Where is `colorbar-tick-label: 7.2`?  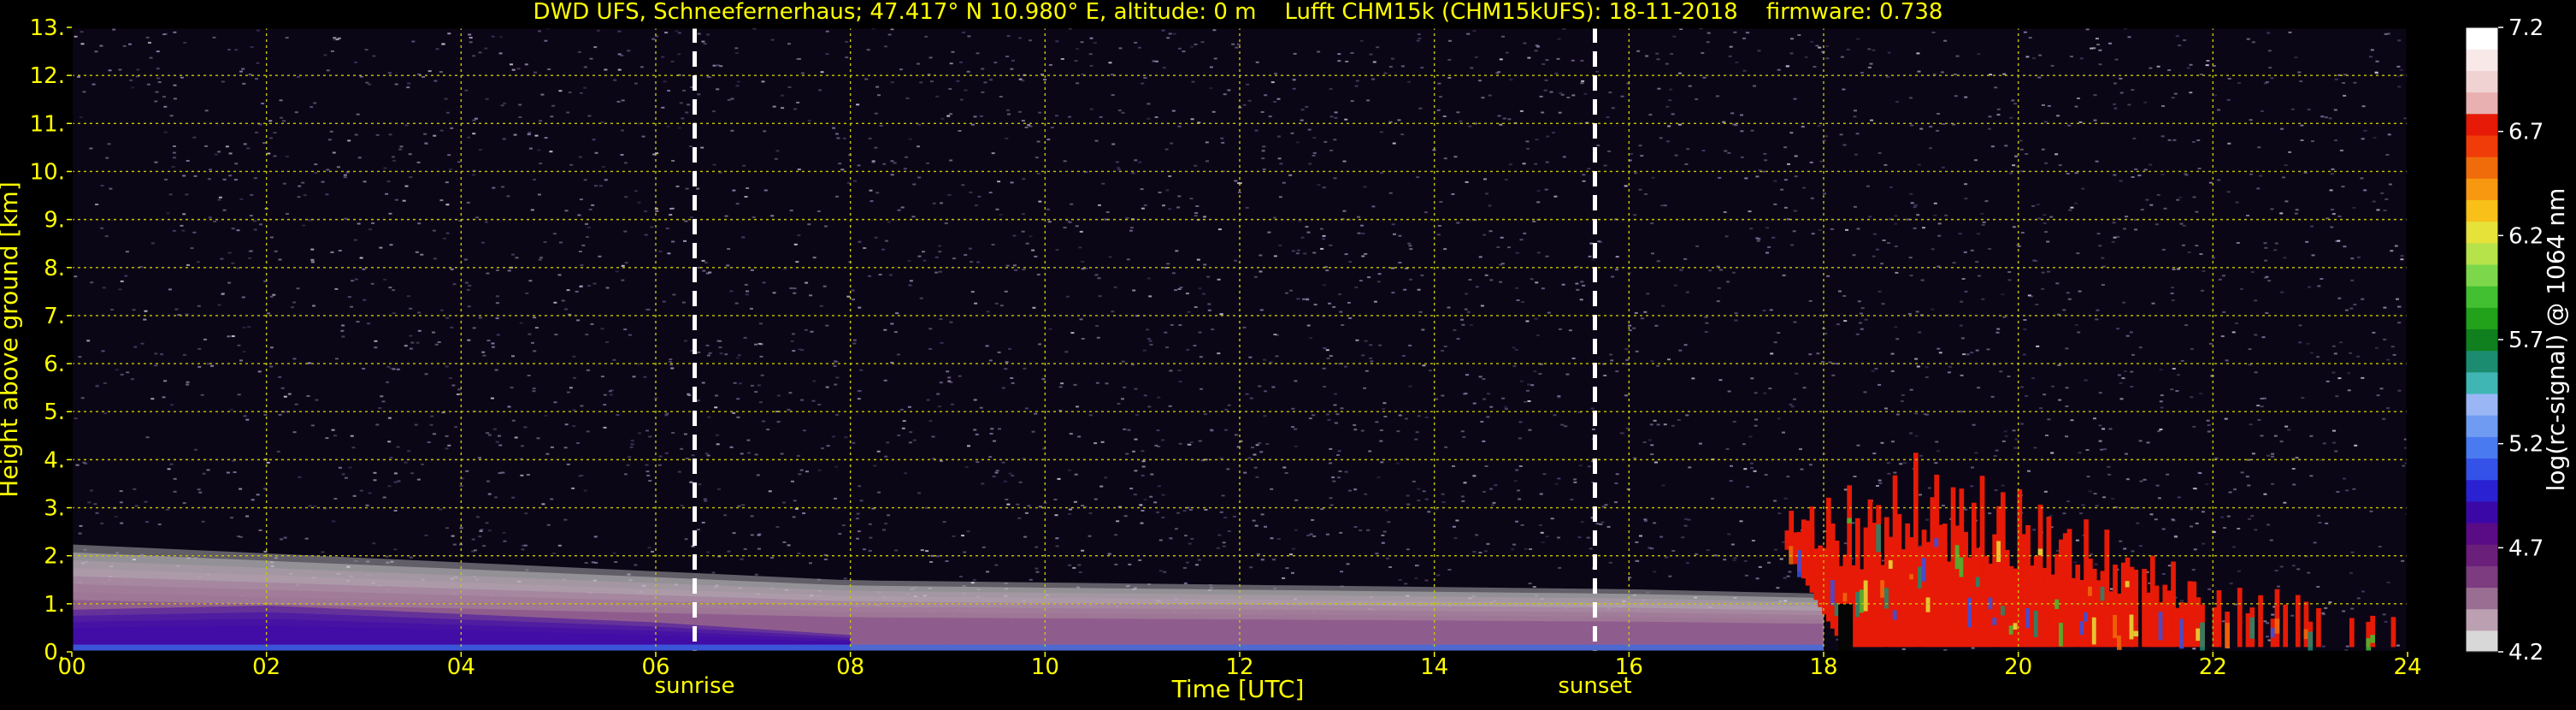
colorbar-tick-label: 7.2 is located at coordinates (2526, 28).